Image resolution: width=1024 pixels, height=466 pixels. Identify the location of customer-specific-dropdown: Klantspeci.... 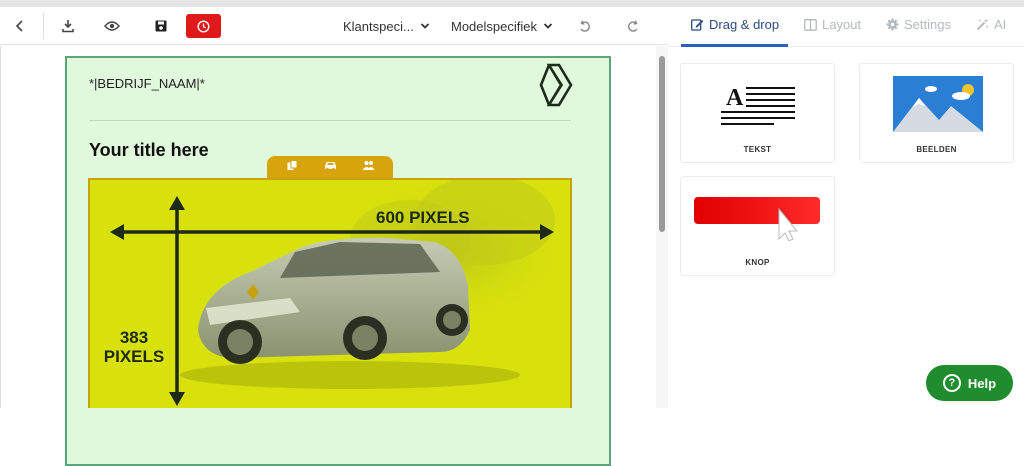
(386, 26).